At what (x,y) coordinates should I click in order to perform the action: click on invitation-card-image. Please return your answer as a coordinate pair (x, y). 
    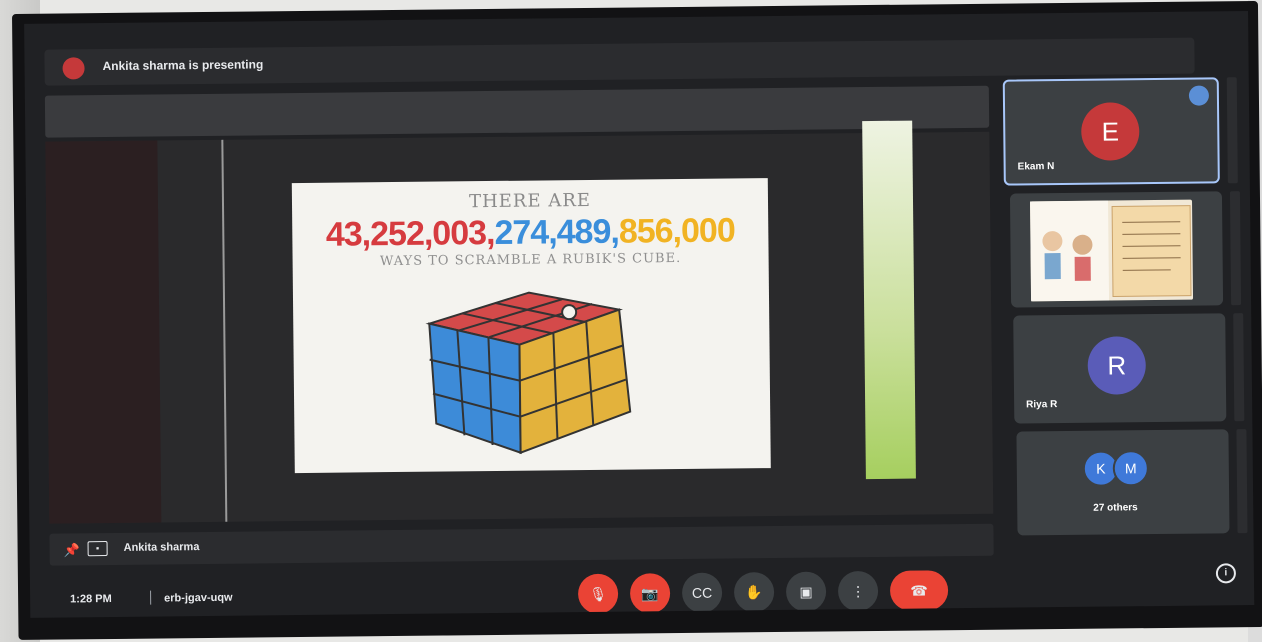
    Looking at the image, I should click on (1111, 251).